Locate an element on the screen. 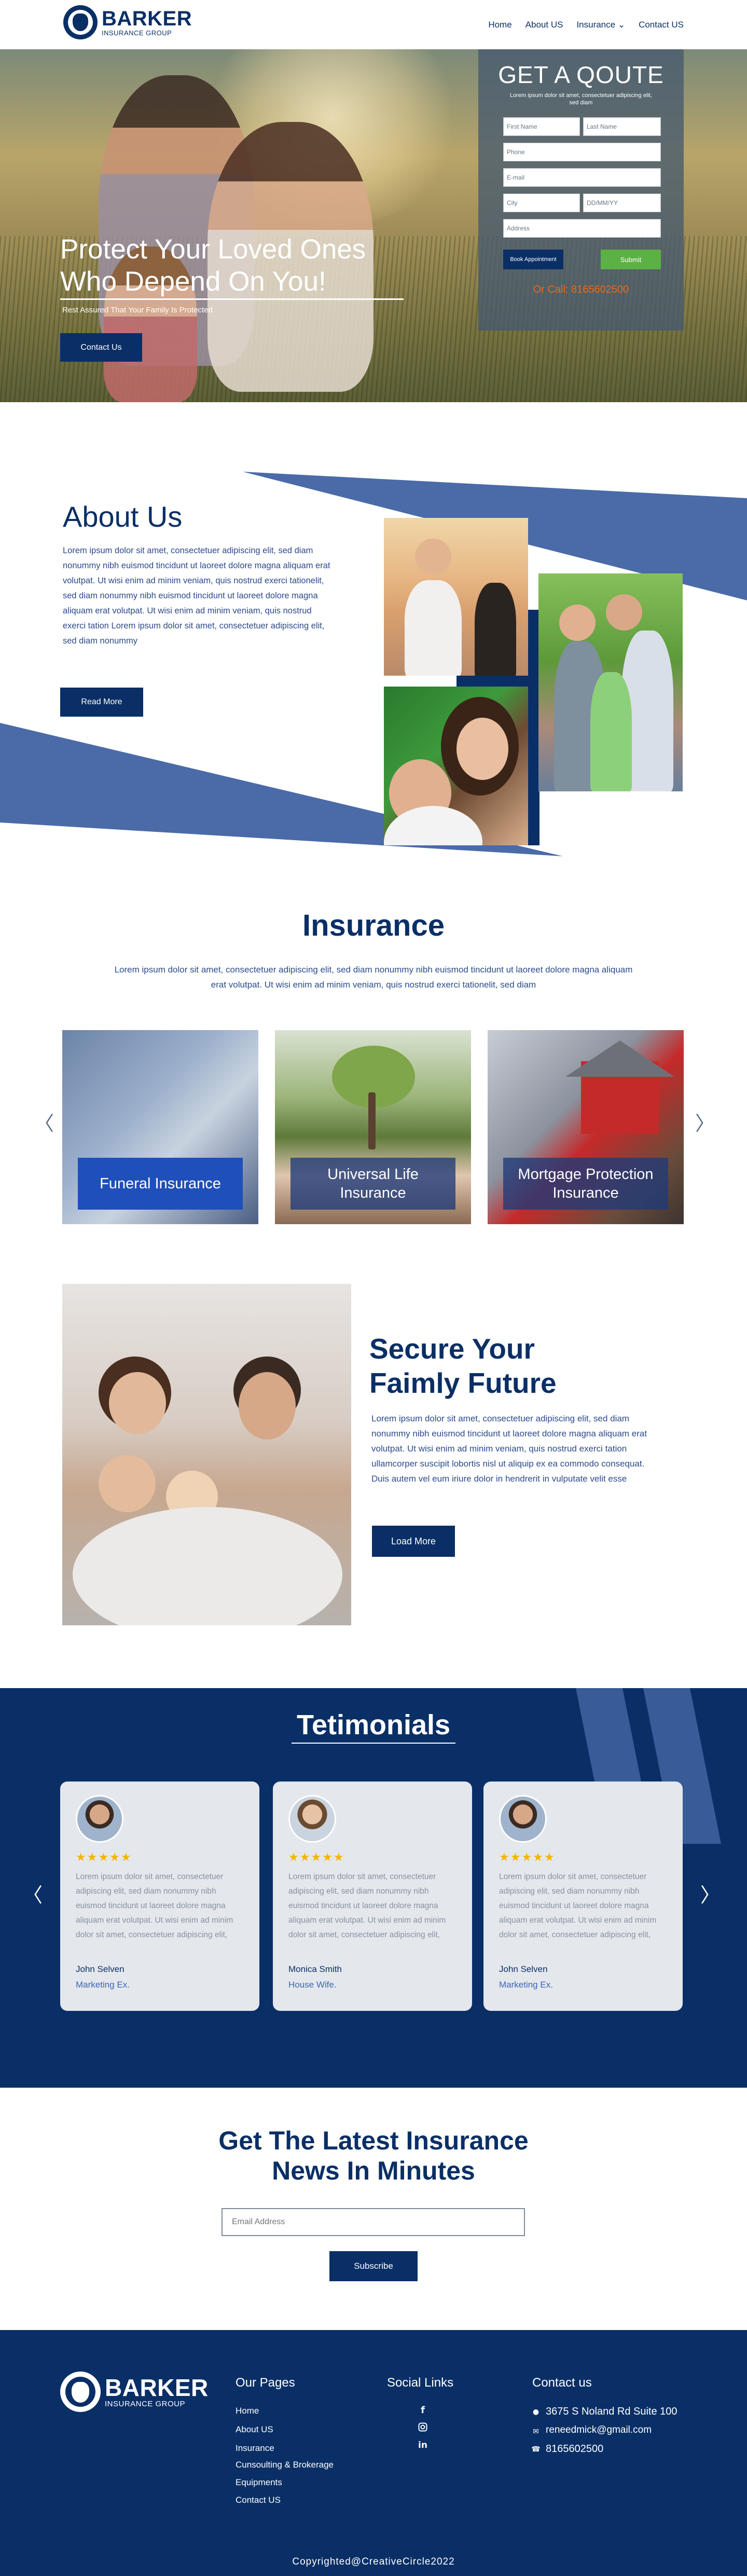 The height and width of the screenshot is (2576, 747). hero-title-underline is located at coordinates (232, 299).